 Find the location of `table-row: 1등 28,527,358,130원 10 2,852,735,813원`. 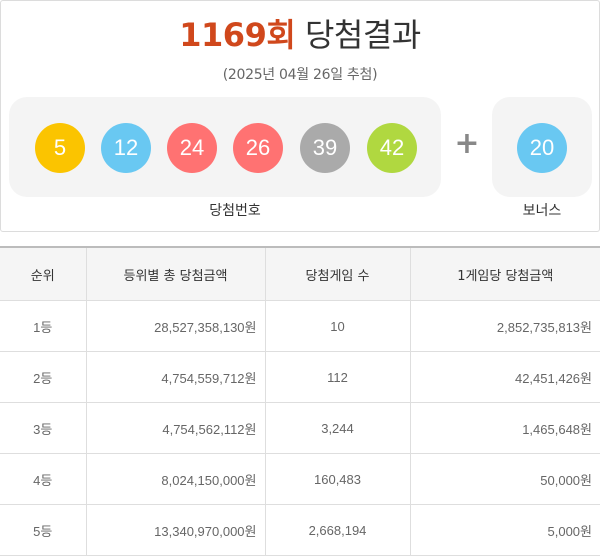

table-row: 1등 28,527,358,130원 10 2,852,735,813원 is located at coordinates (300, 326).